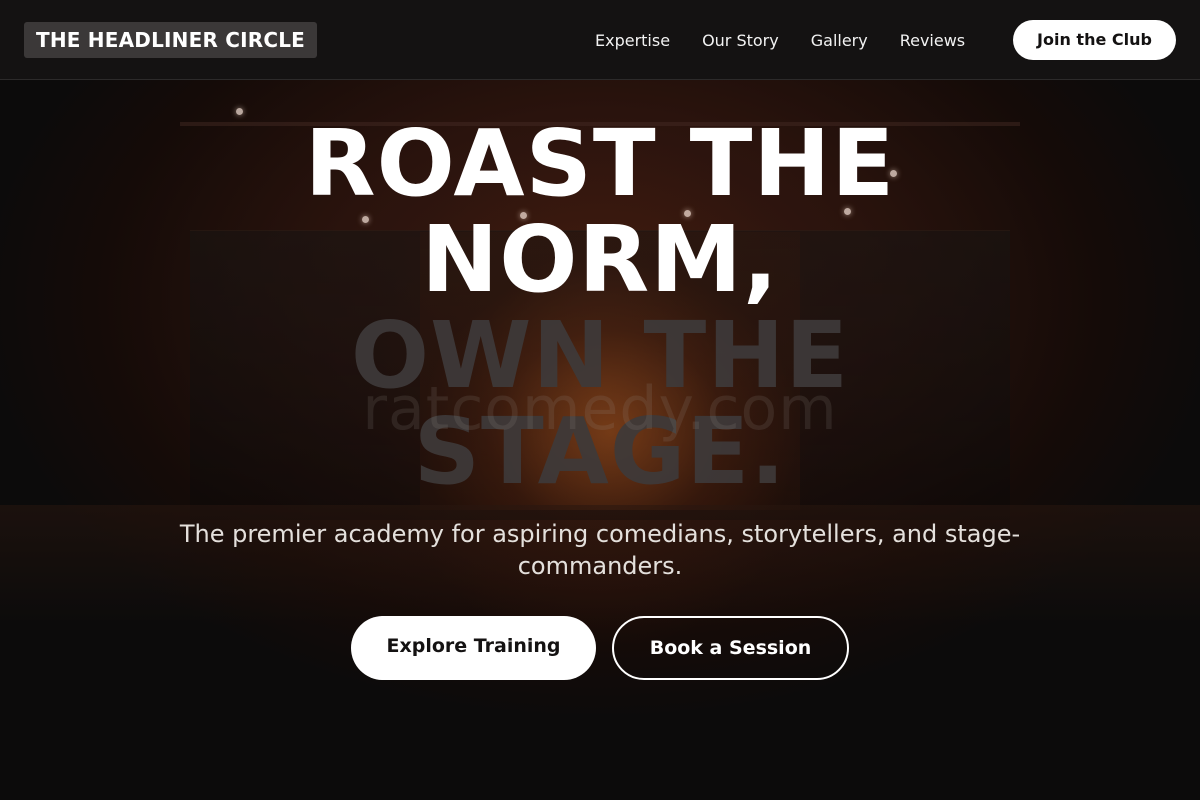  Describe the element at coordinates (796, 40) in the screenshot. I see `nav-links: Expertise Our Story Gallery Reviews` at that location.